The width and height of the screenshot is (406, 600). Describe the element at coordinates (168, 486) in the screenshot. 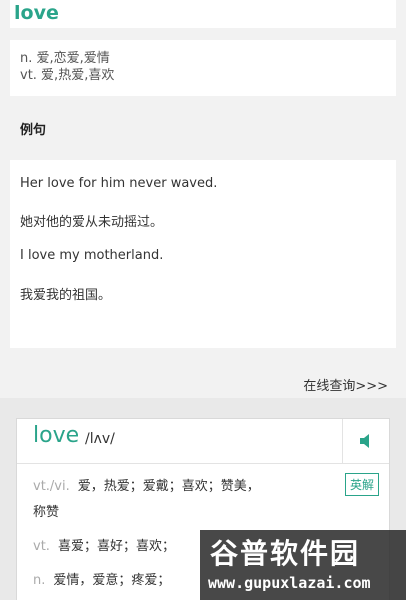

I see `meaning-text: 爱，热爱；爱戴；喜欢；赞美，` at that location.